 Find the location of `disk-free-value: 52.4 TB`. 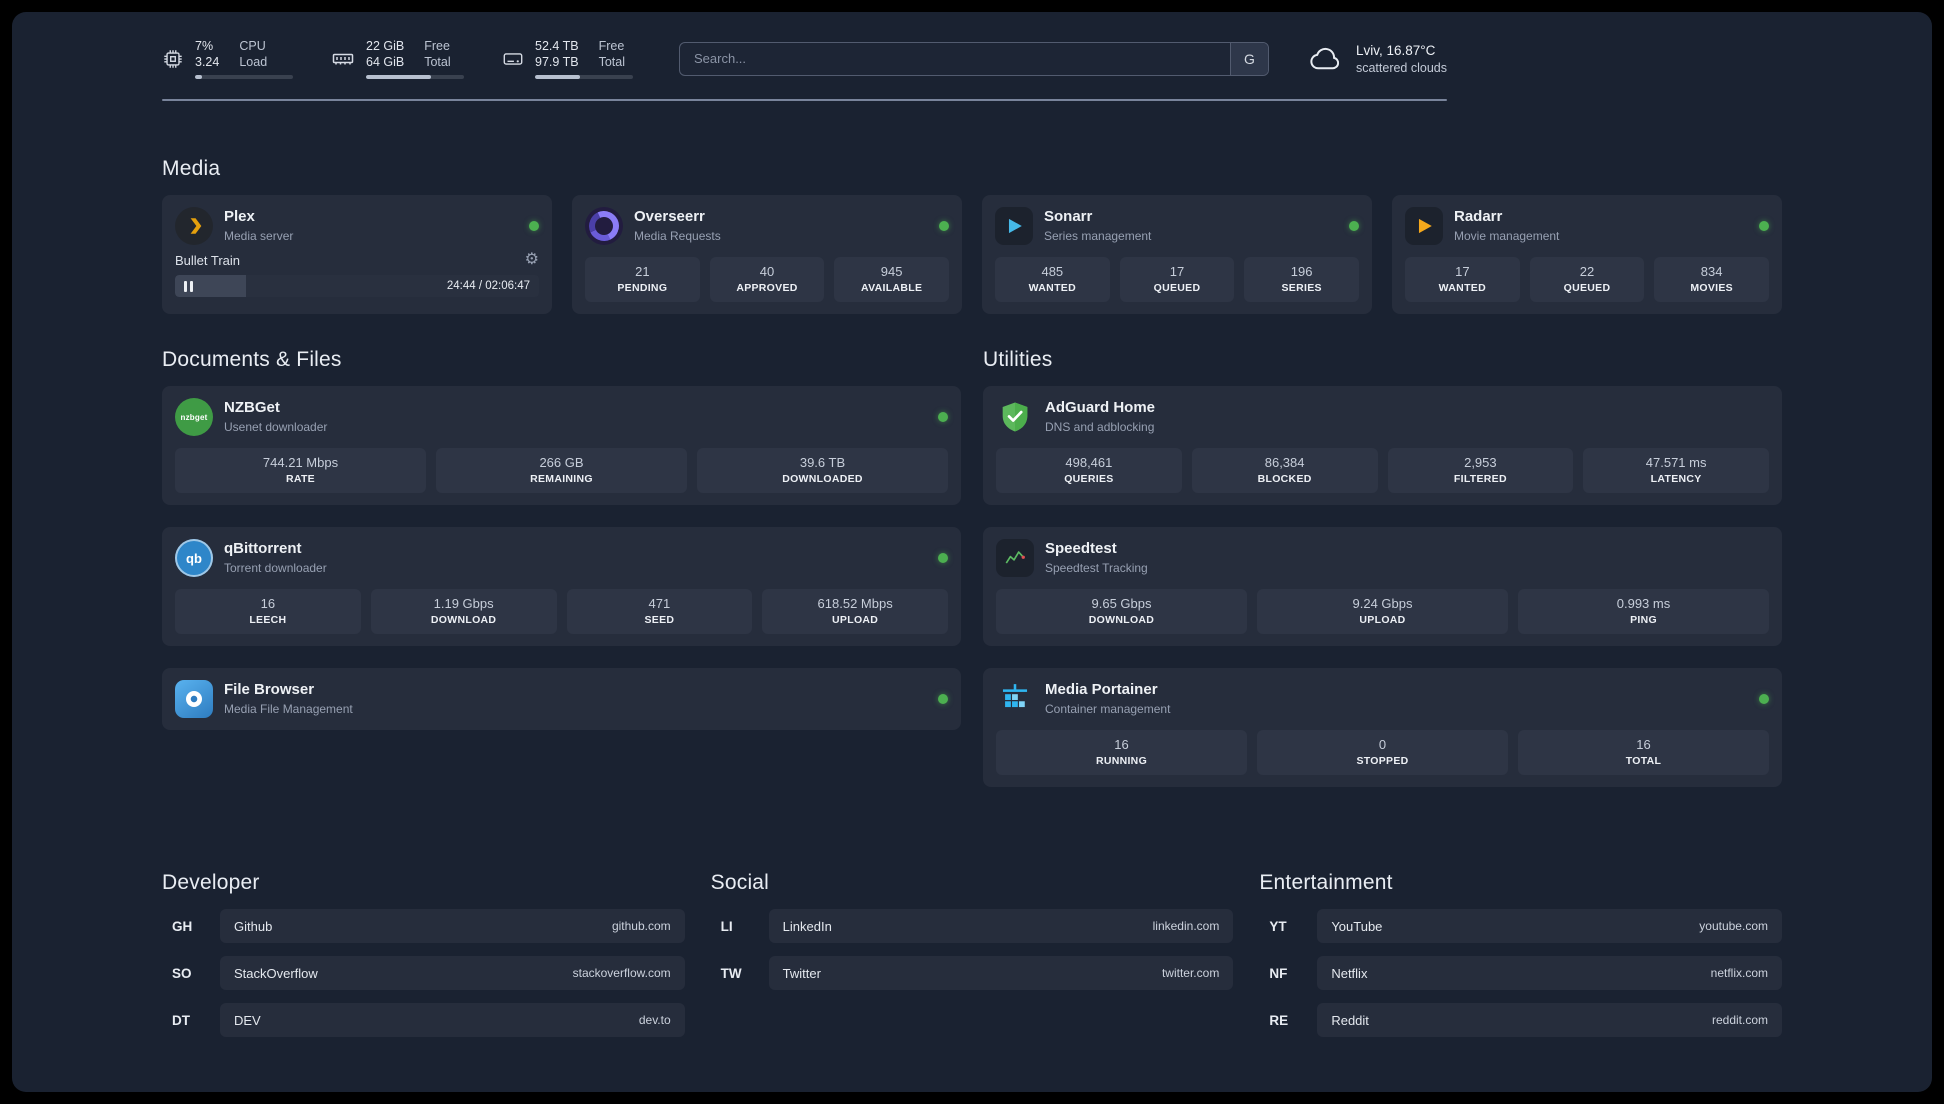

disk-free-value: 52.4 TB is located at coordinates (557, 46).